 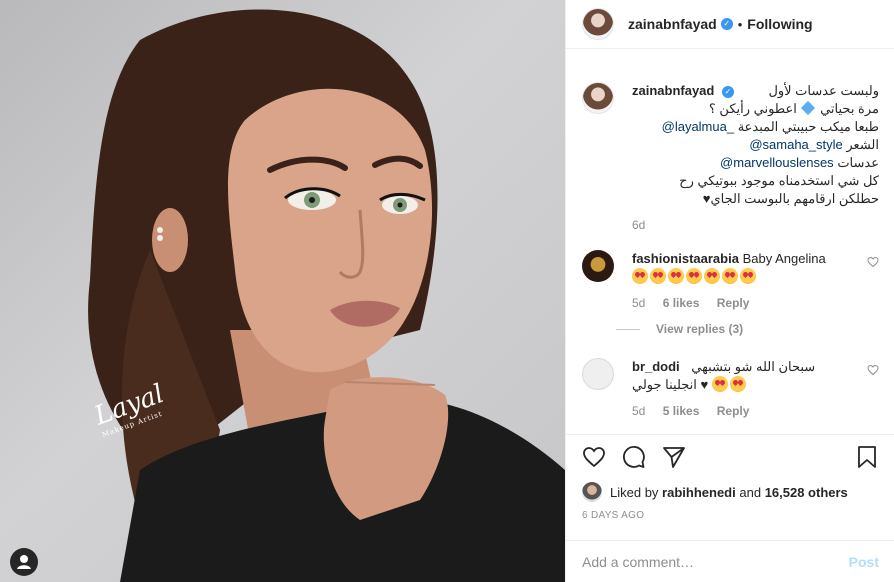 I want to click on caption-line-5-text: عدسات, so click(x=858, y=162).